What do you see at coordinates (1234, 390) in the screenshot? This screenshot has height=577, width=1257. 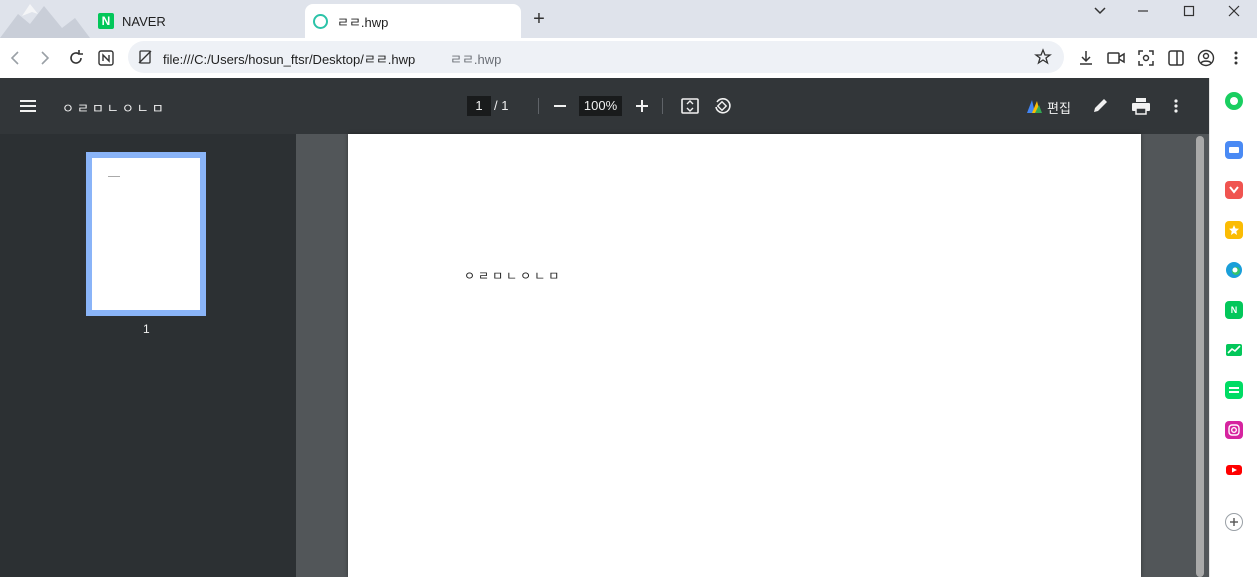 I see `webtoon-app-icon` at bounding box center [1234, 390].